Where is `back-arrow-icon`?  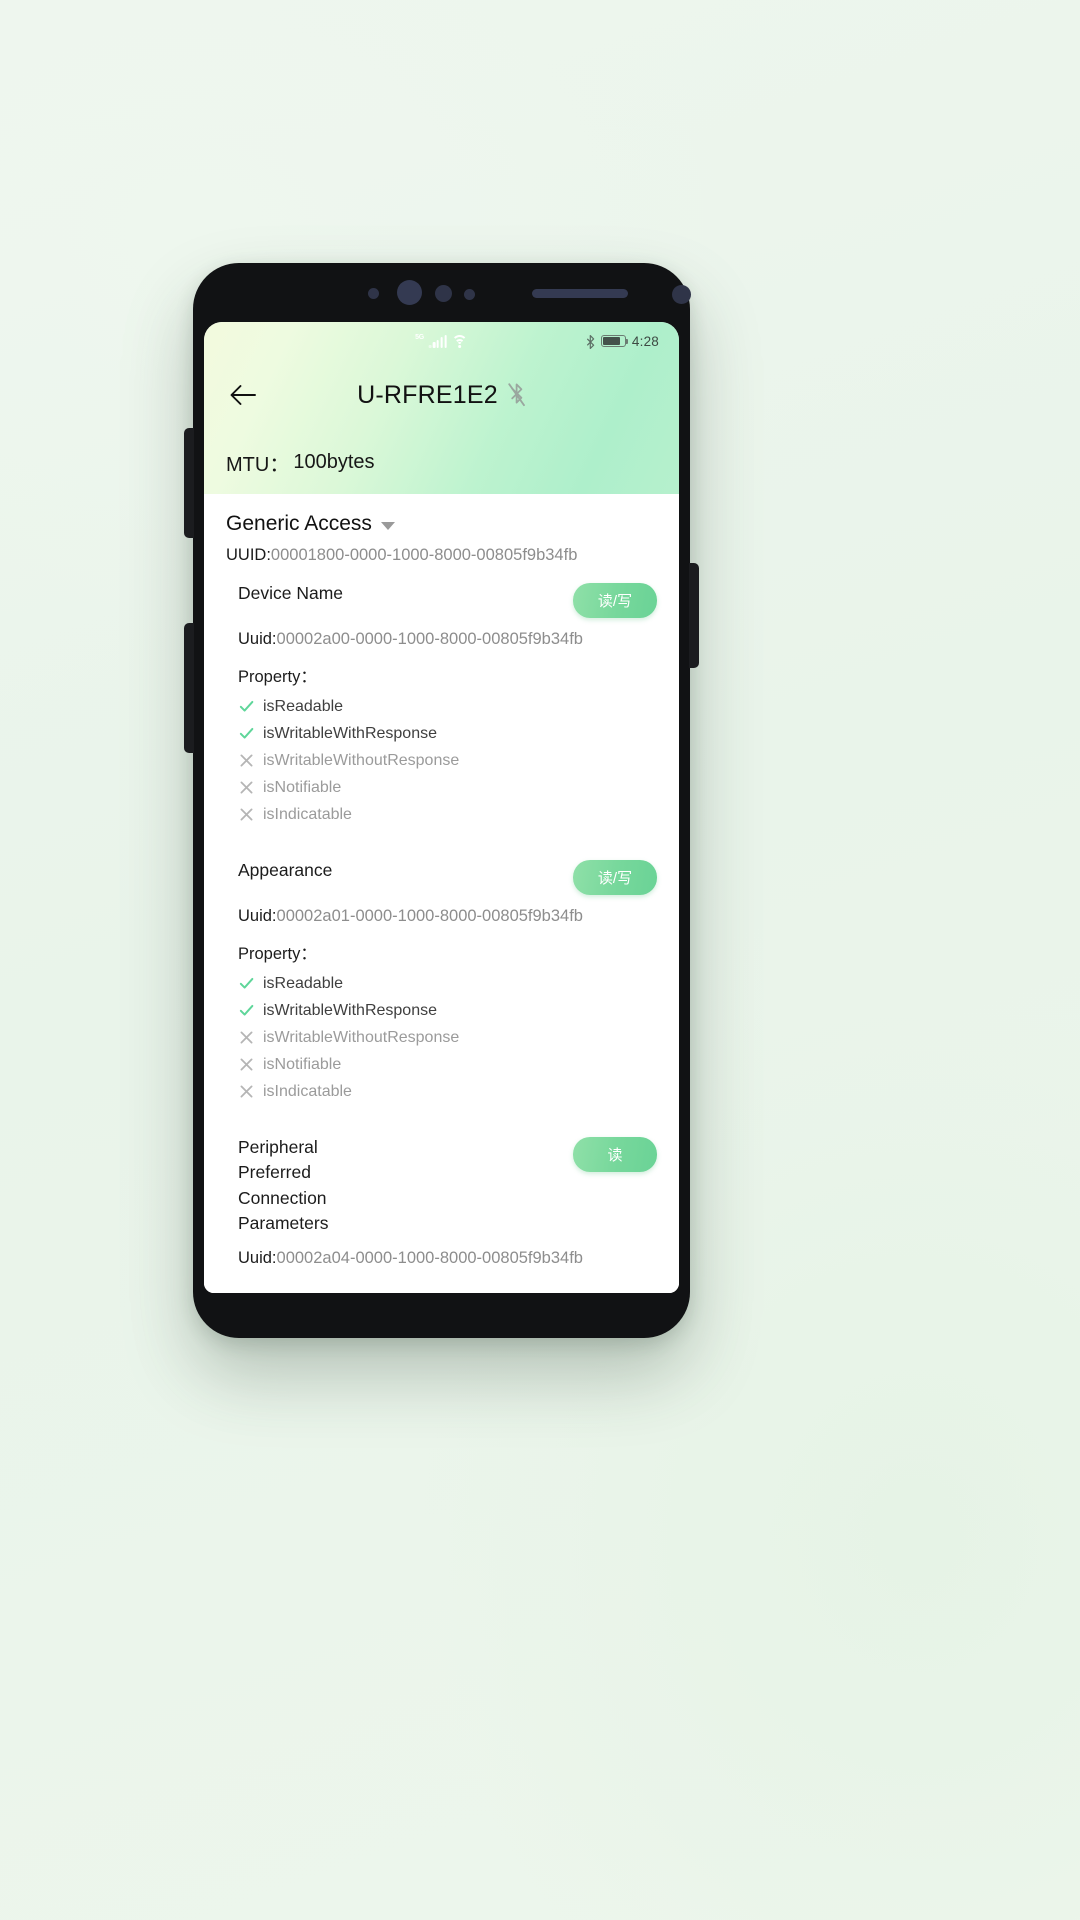 back-arrow-icon is located at coordinates (242, 395).